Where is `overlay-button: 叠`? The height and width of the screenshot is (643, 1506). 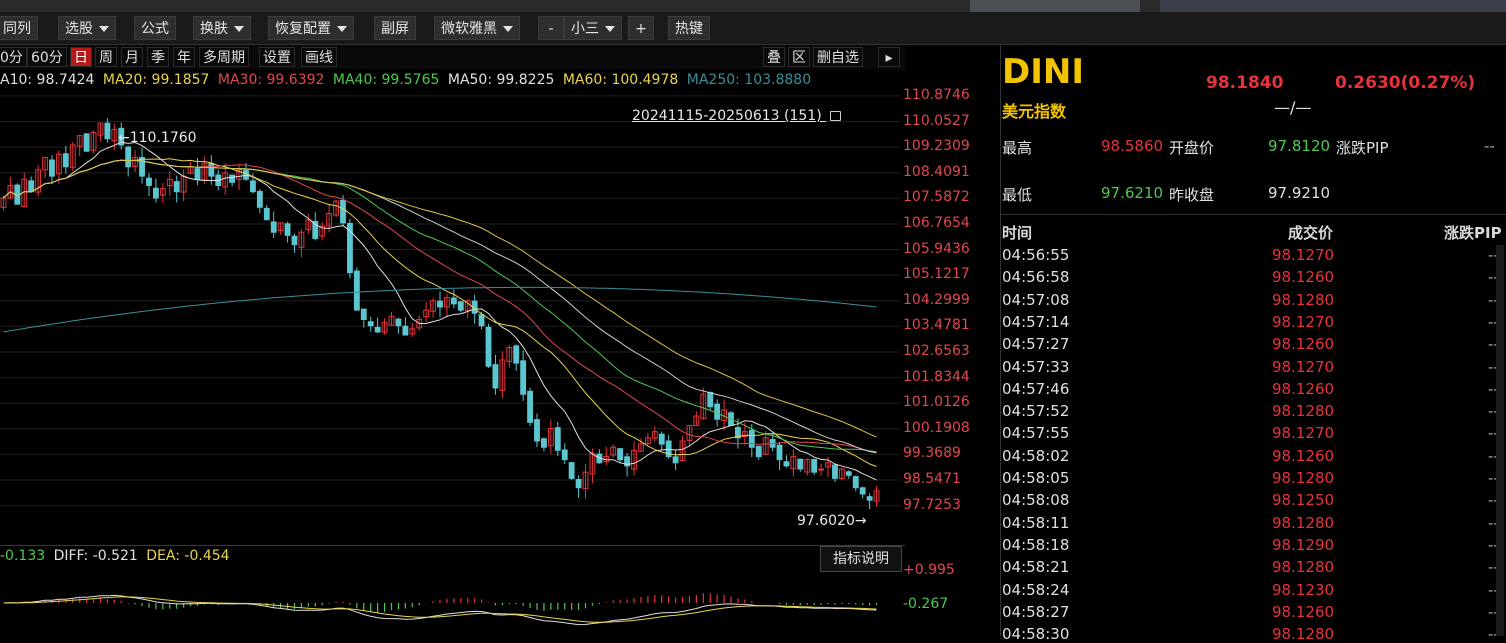
overlay-button: 叠 is located at coordinates (774, 57).